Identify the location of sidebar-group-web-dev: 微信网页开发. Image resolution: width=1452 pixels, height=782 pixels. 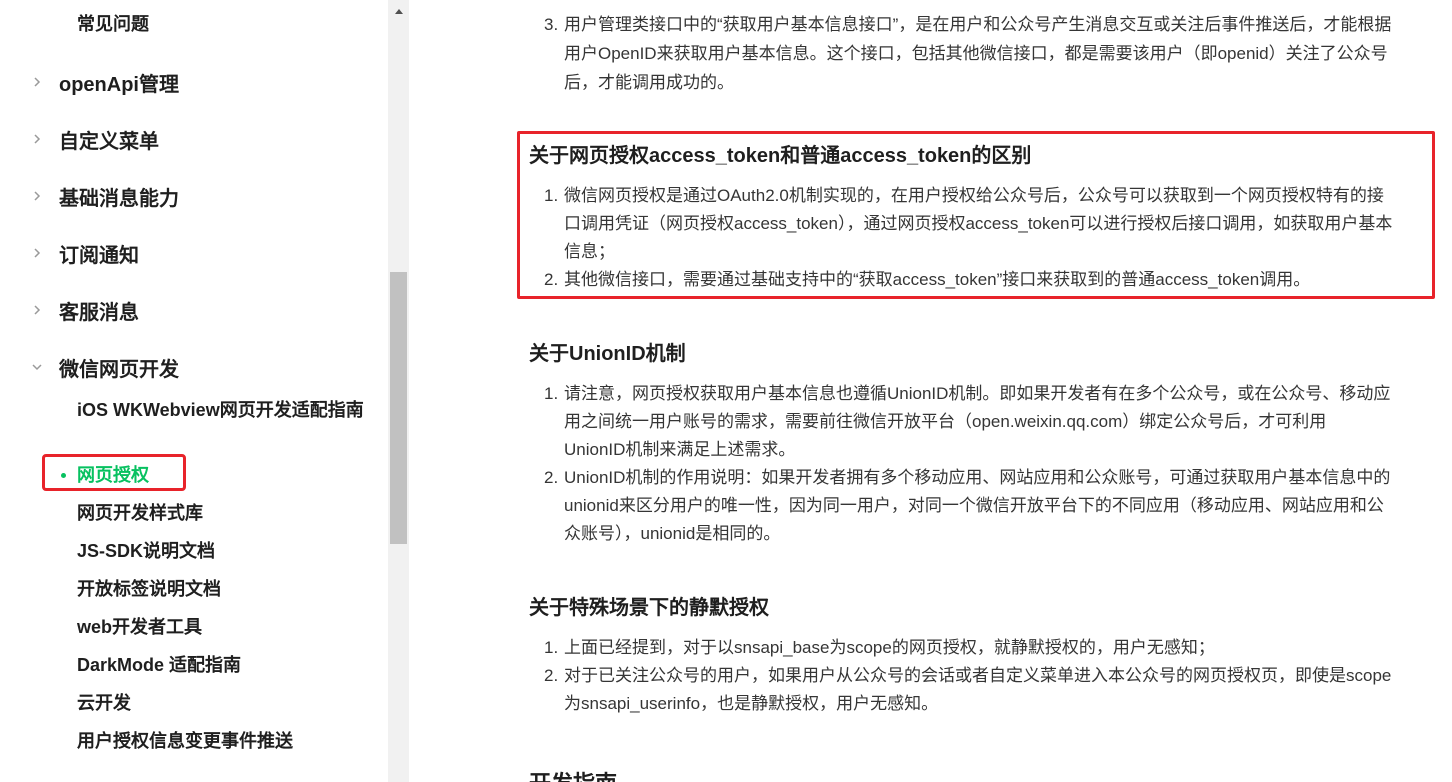
(194, 367).